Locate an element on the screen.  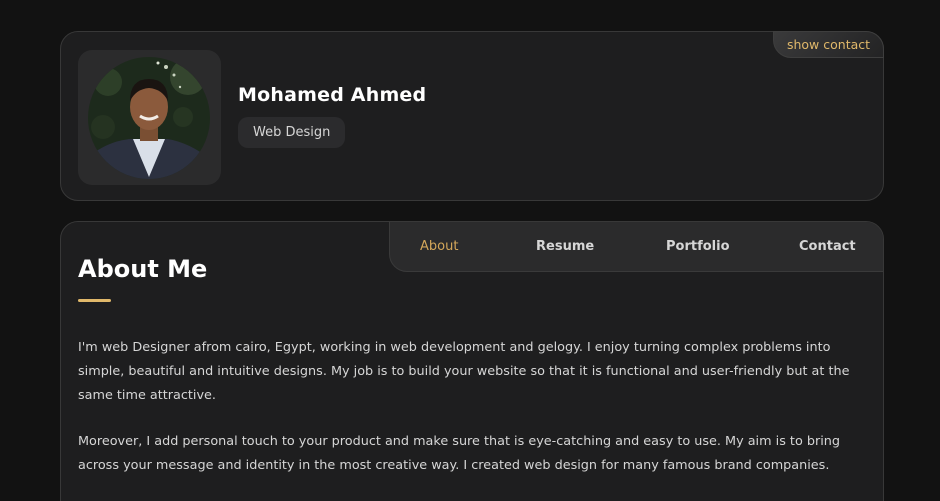
page-title: About Me is located at coordinates (143, 269).